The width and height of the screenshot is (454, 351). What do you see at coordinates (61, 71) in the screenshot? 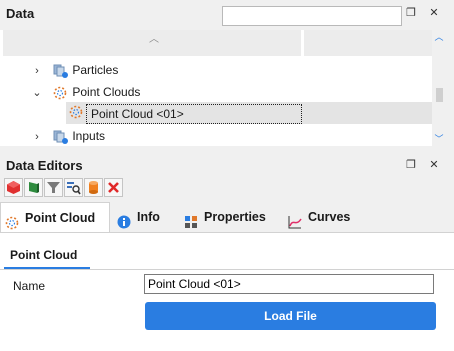
I see `particles-icon` at bounding box center [61, 71].